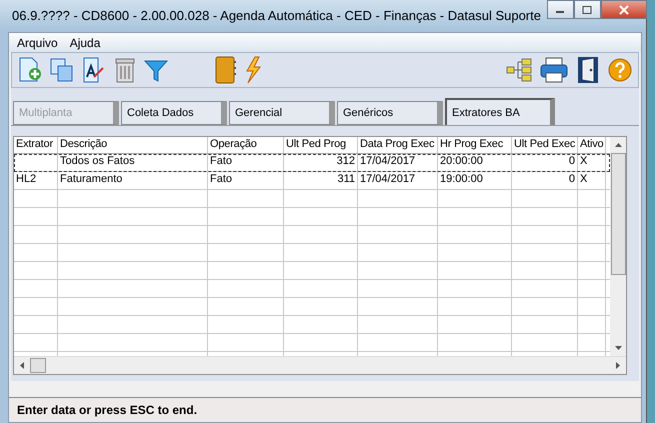  Describe the element at coordinates (37, 43) in the screenshot. I see `menu-item: Arquivo` at that location.